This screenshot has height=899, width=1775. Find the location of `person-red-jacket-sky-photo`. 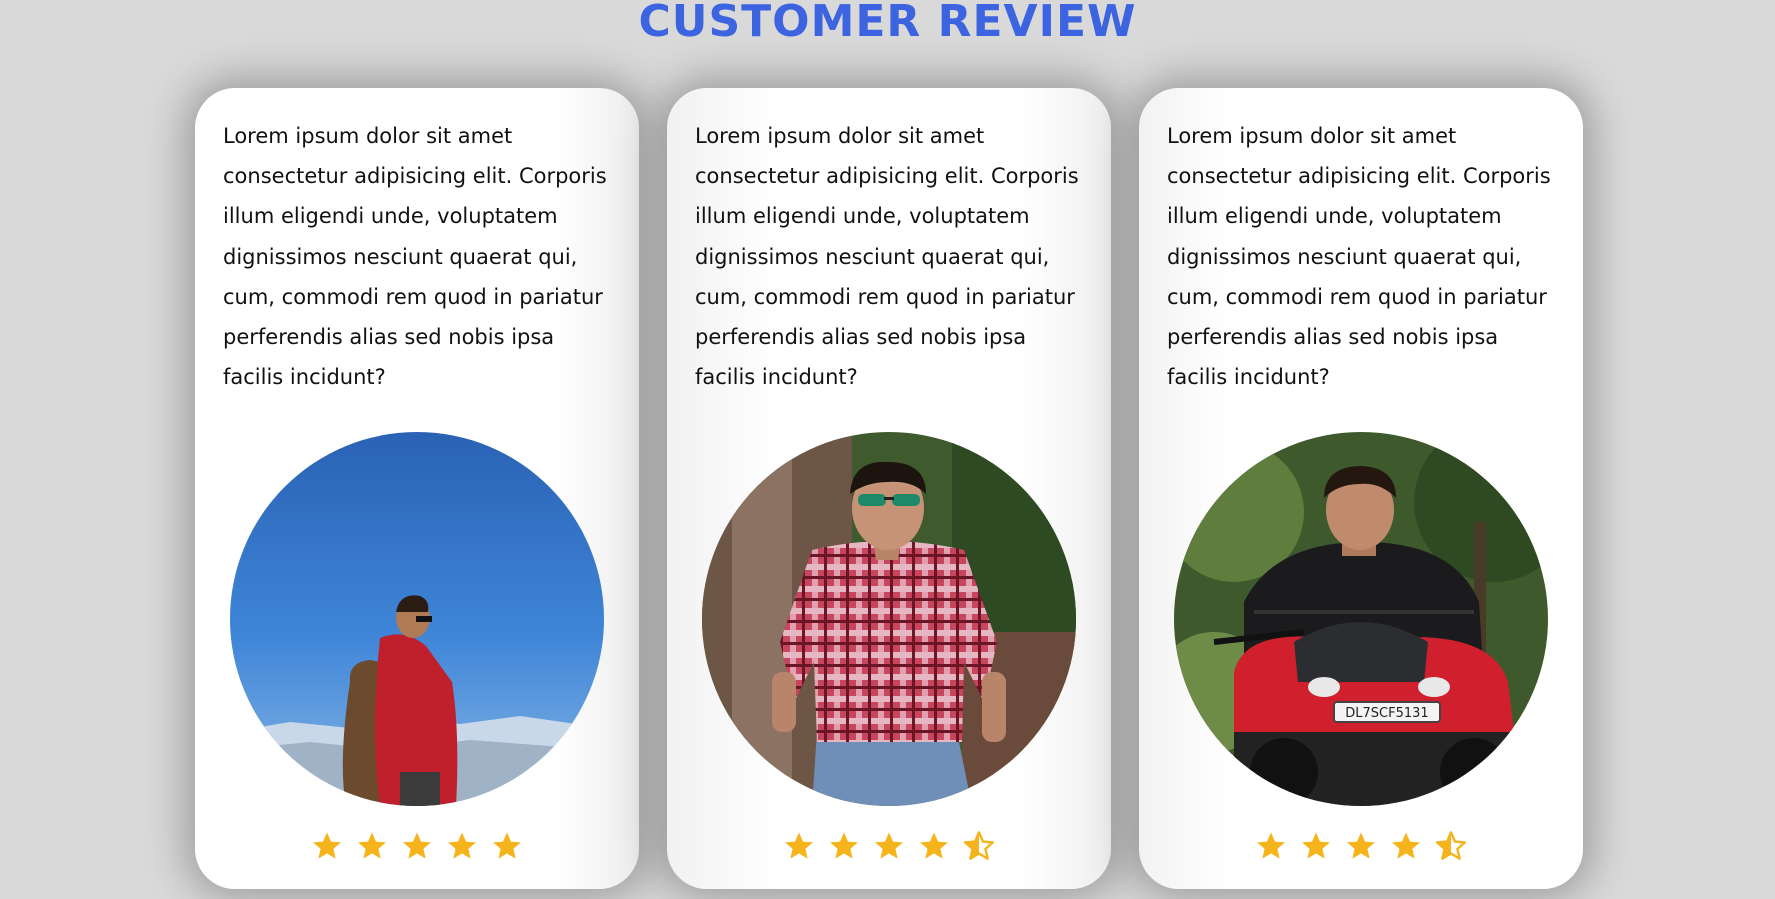

person-red-jacket-sky-photo is located at coordinates (417, 619).